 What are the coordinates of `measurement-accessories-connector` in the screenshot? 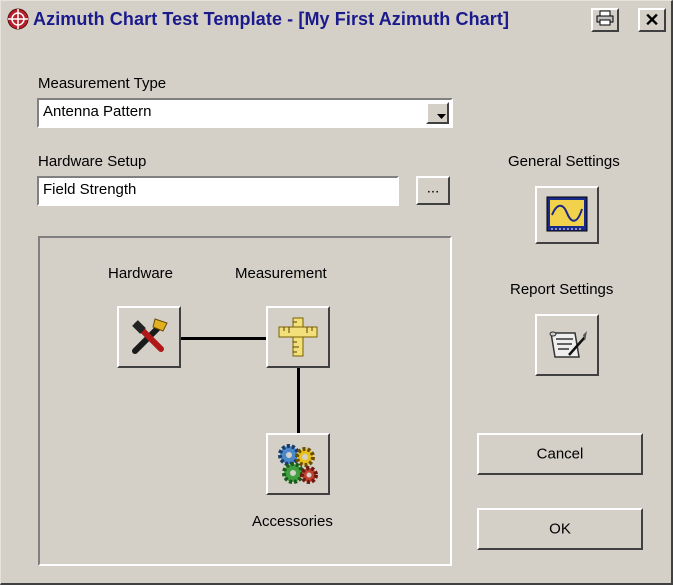 It's located at (298, 400).